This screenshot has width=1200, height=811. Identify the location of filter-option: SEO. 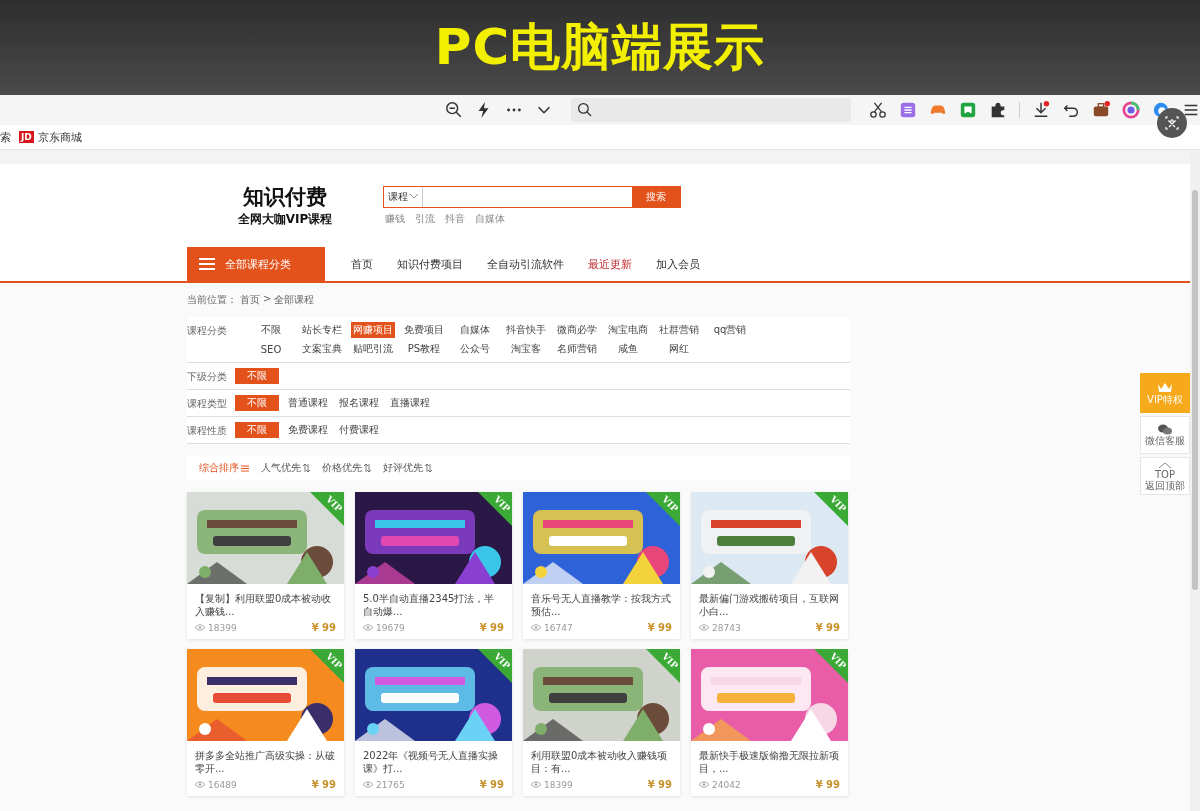
(271, 349).